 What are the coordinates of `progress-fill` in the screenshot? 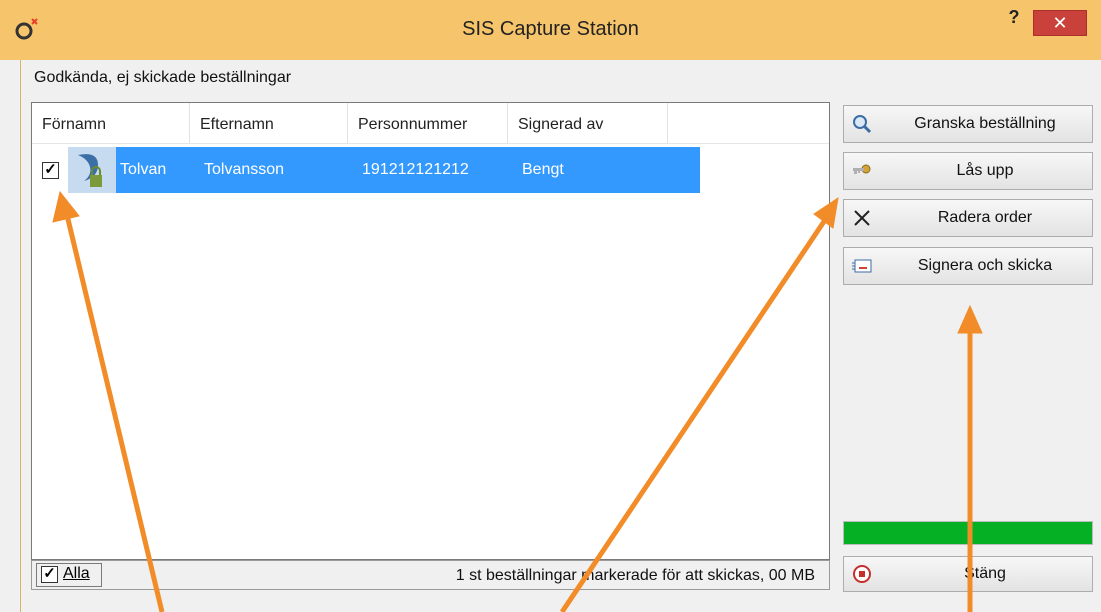 It's located at (968, 533).